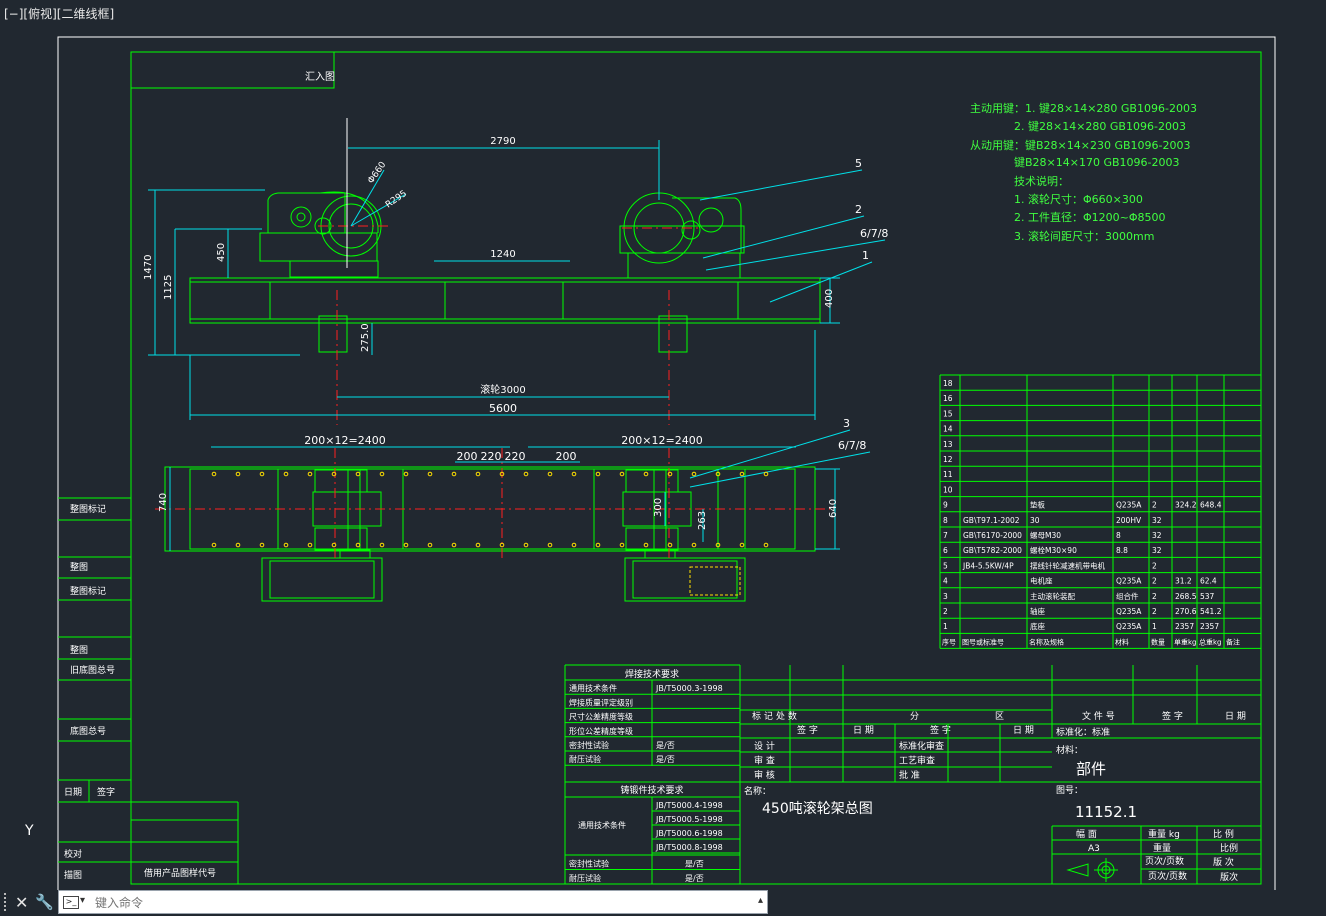 This screenshot has height=916, width=1326. What do you see at coordinates (180, 873) in the screenshot?
I see `margin-label: 借用产品图样代号` at bounding box center [180, 873].